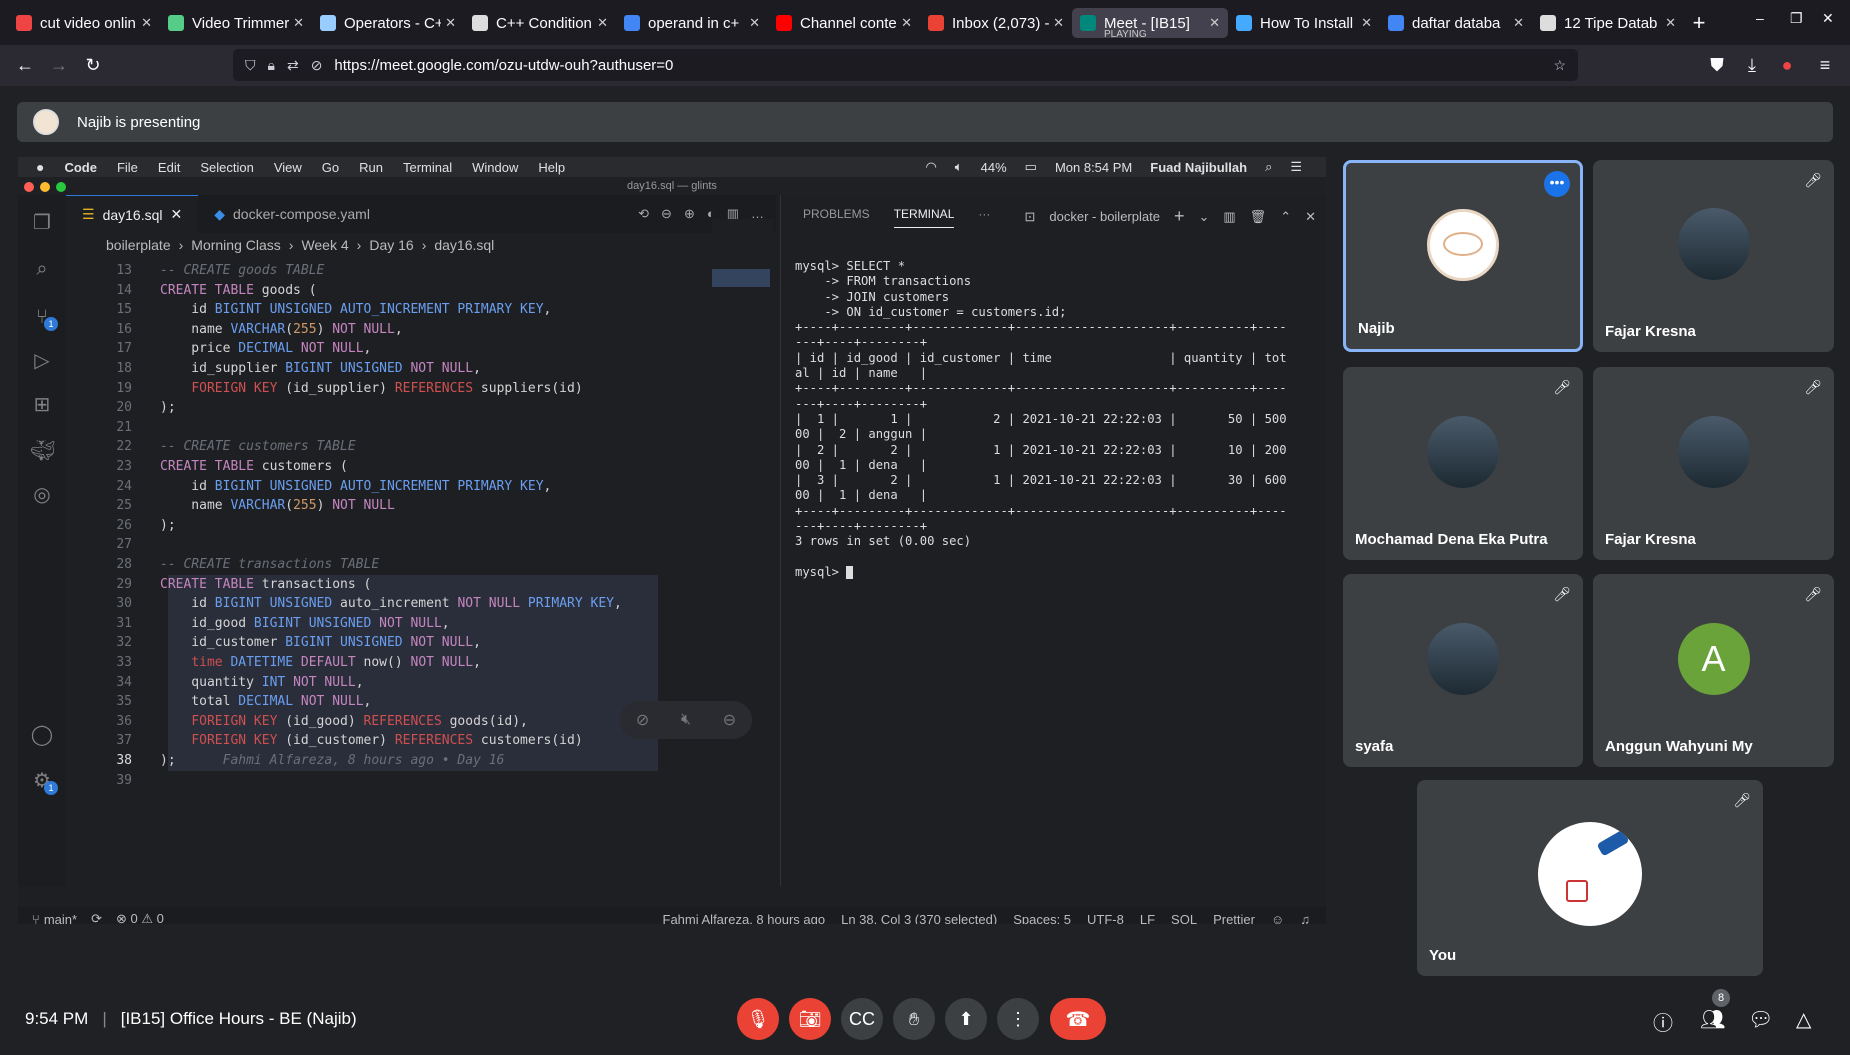 This screenshot has width=1850, height=1055. I want to click on browser-tab: Inbox (2,073) - ✕, so click(996, 23).